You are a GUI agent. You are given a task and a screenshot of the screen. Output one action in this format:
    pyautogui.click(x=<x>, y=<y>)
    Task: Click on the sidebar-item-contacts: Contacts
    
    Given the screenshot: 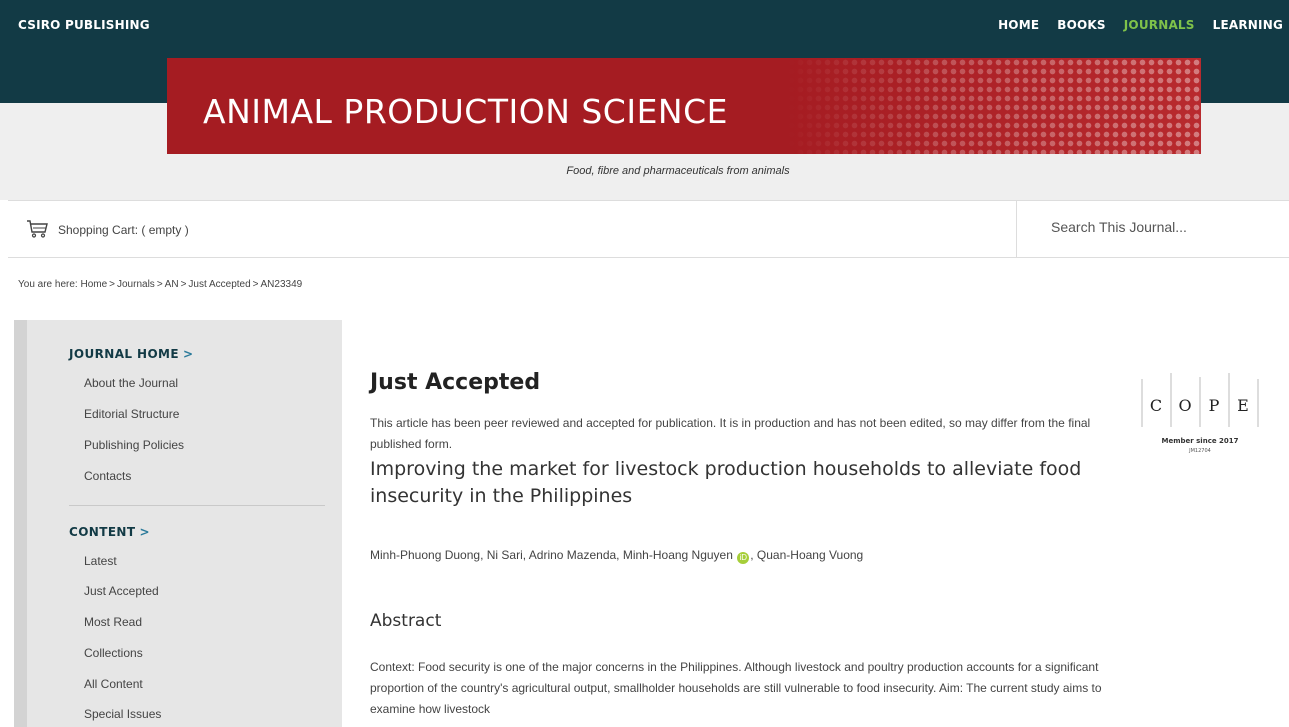 What is the action you would take?
    pyautogui.click(x=107, y=476)
    